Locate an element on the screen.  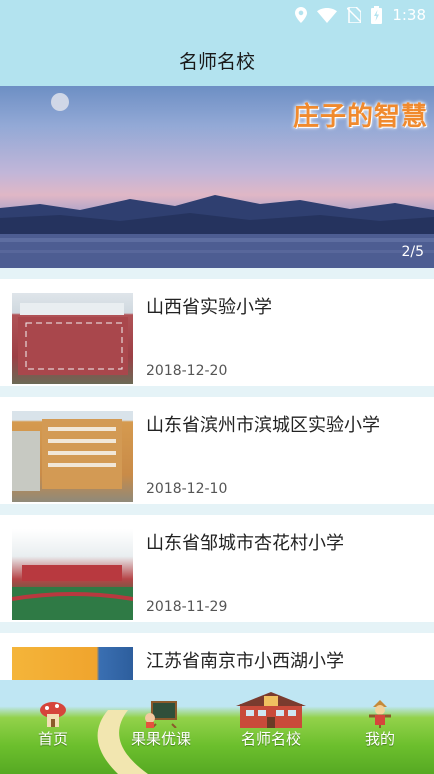
location-icon is located at coordinates (301, 15).